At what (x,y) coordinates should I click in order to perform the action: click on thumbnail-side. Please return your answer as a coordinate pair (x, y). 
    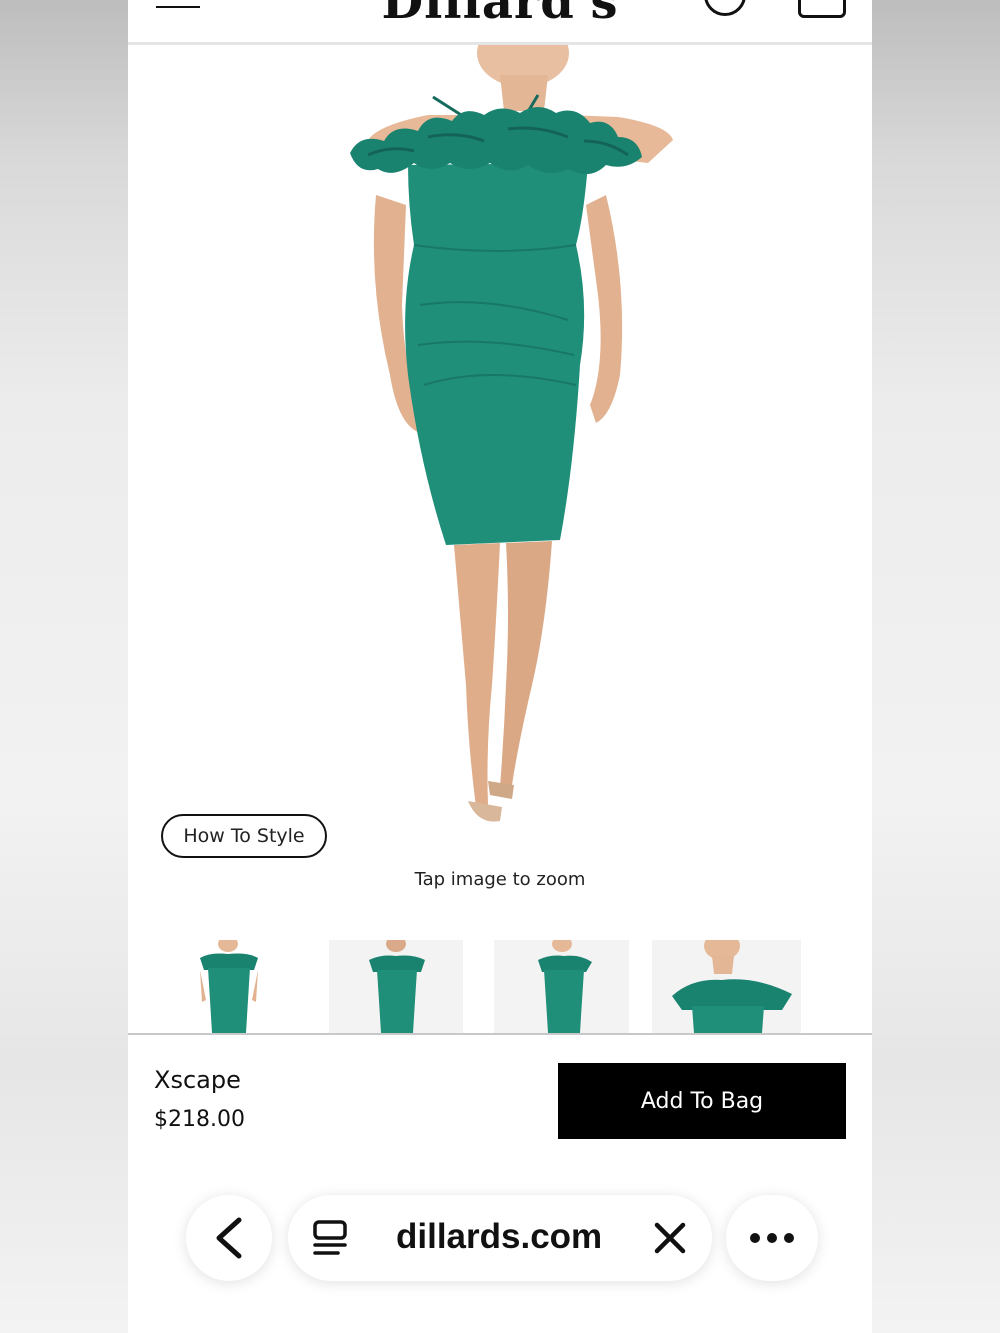
    Looking at the image, I should click on (561, 986).